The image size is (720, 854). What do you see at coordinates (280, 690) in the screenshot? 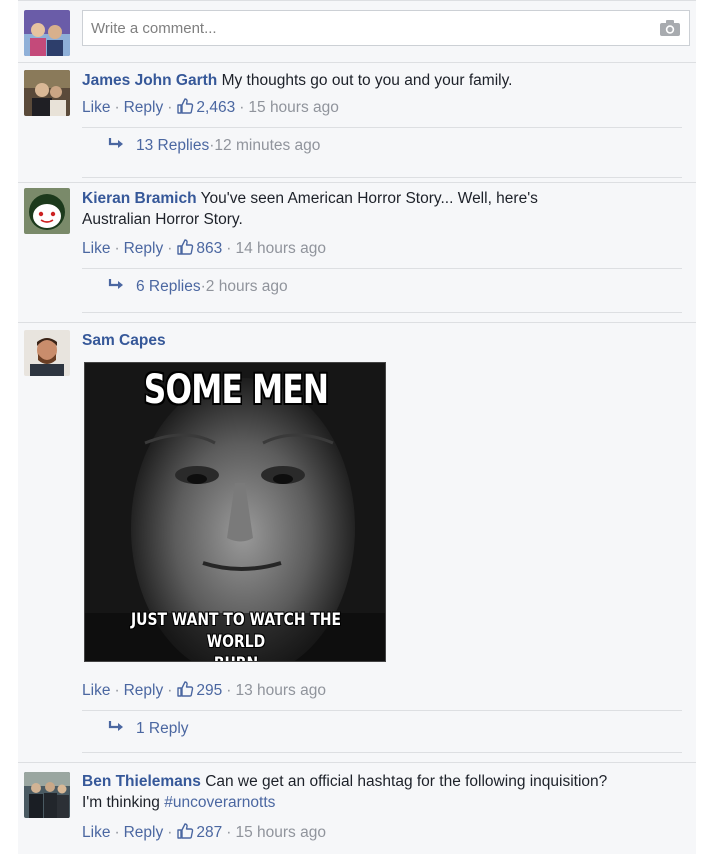
I see `comment-timestamp: 13 hours ago` at bounding box center [280, 690].